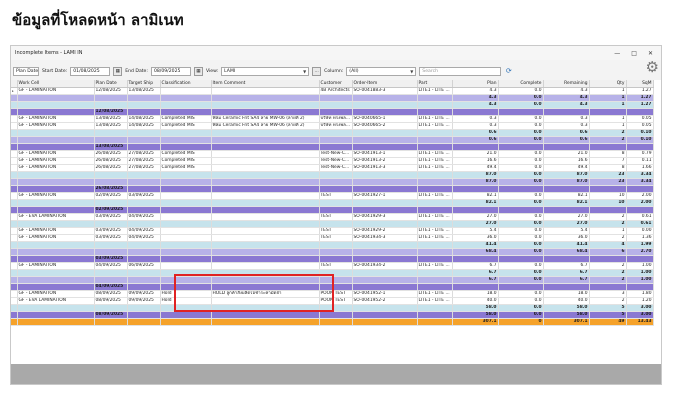 Image resolution: width=699 pixels, height=403 pixels. I want to click on table-cell: 2.00, so click(640, 203).